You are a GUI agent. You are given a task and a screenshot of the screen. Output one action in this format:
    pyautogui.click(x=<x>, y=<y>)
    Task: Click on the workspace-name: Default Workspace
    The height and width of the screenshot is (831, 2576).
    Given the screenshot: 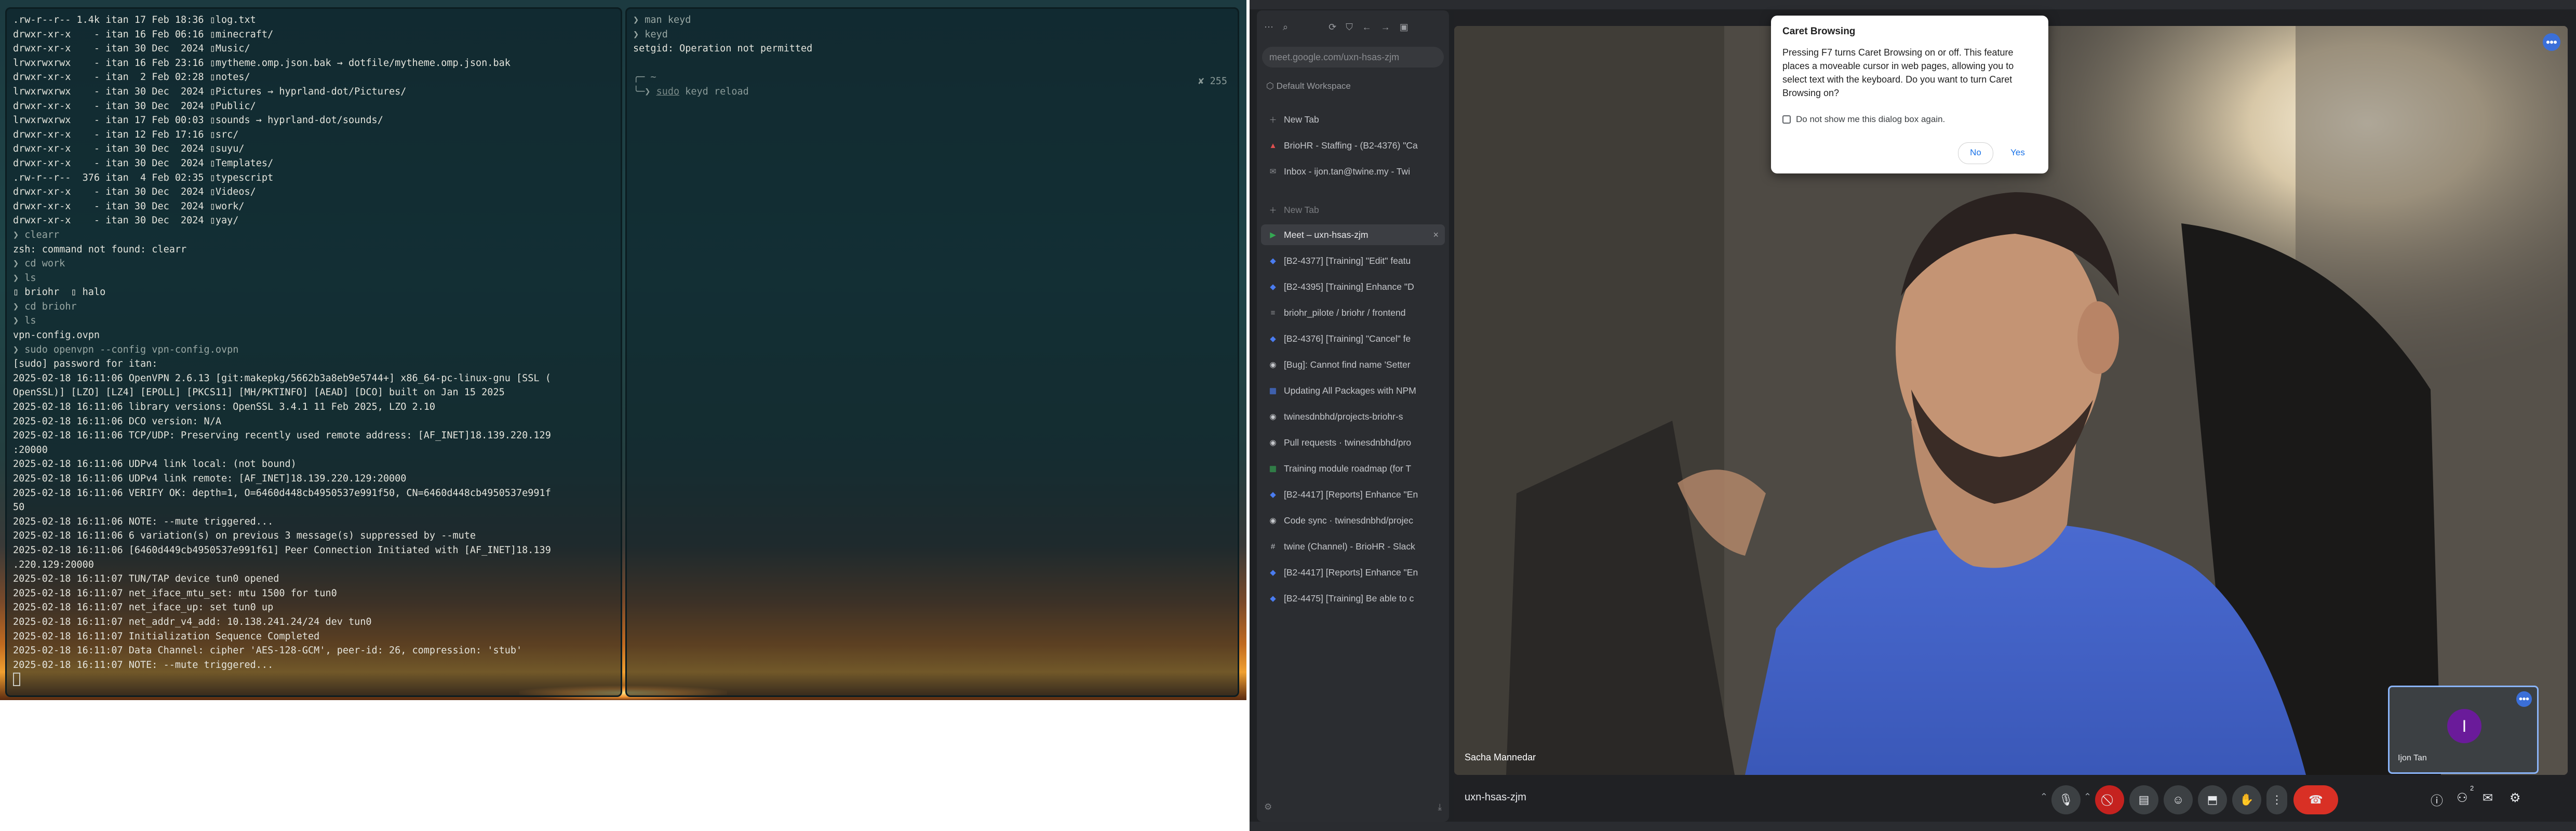 What is the action you would take?
    pyautogui.click(x=1314, y=86)
    